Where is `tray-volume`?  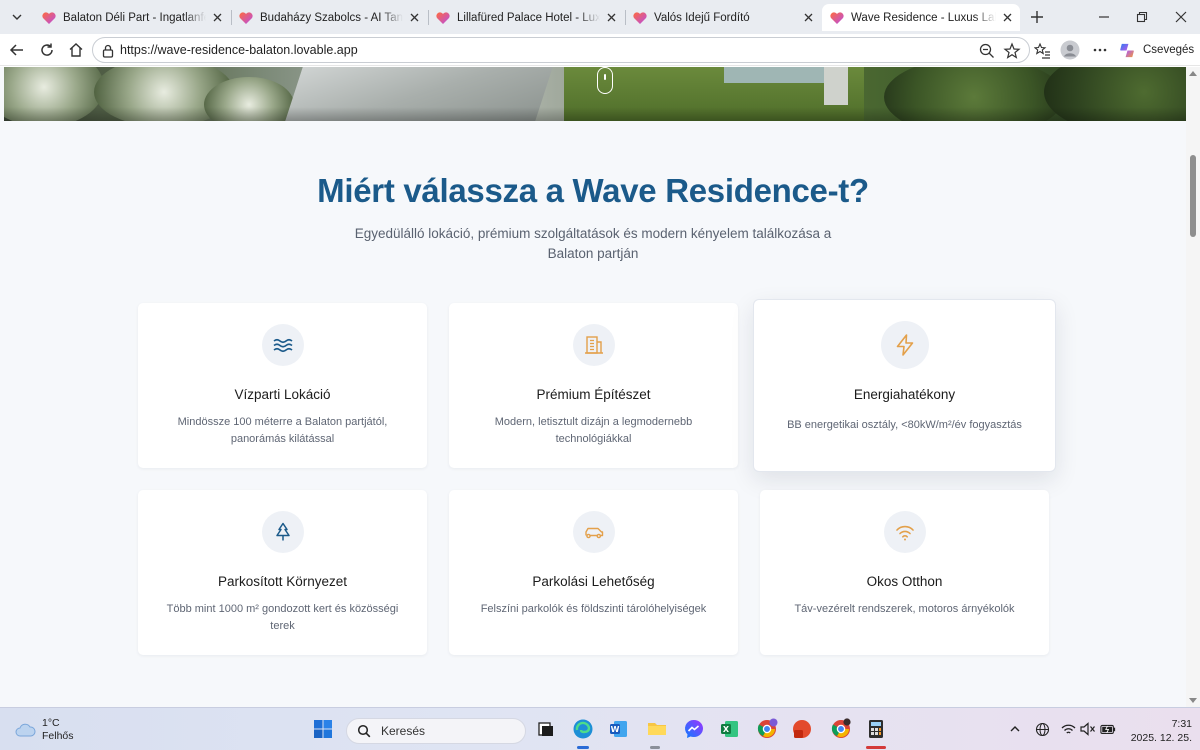 tray-volume is located at coordinates (1088, 729).